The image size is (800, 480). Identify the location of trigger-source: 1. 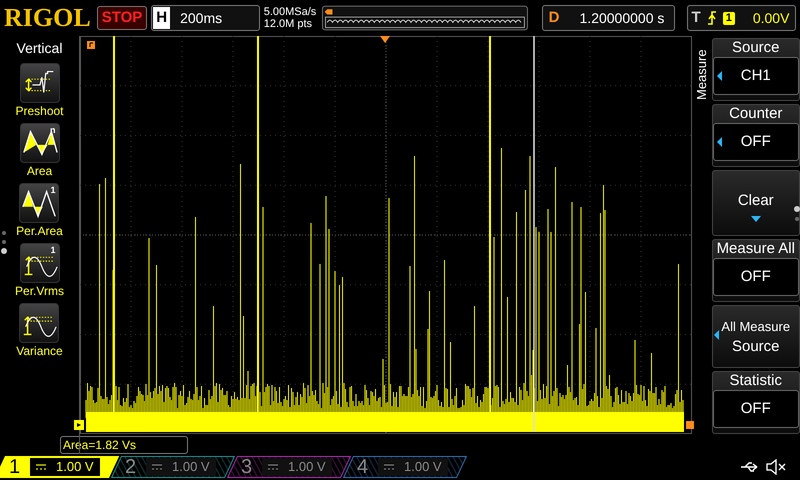
(728, 18).